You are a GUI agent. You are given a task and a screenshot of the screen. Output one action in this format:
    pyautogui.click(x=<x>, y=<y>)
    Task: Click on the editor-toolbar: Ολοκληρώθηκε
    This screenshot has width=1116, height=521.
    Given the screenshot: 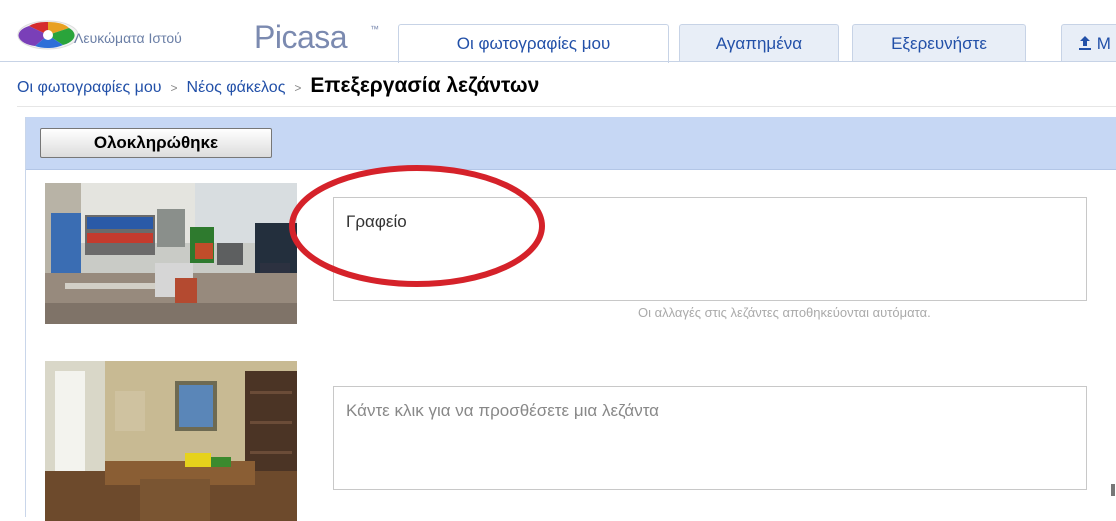 What is the action you would take?
    pyautogui.click(x=571, y=143)
    